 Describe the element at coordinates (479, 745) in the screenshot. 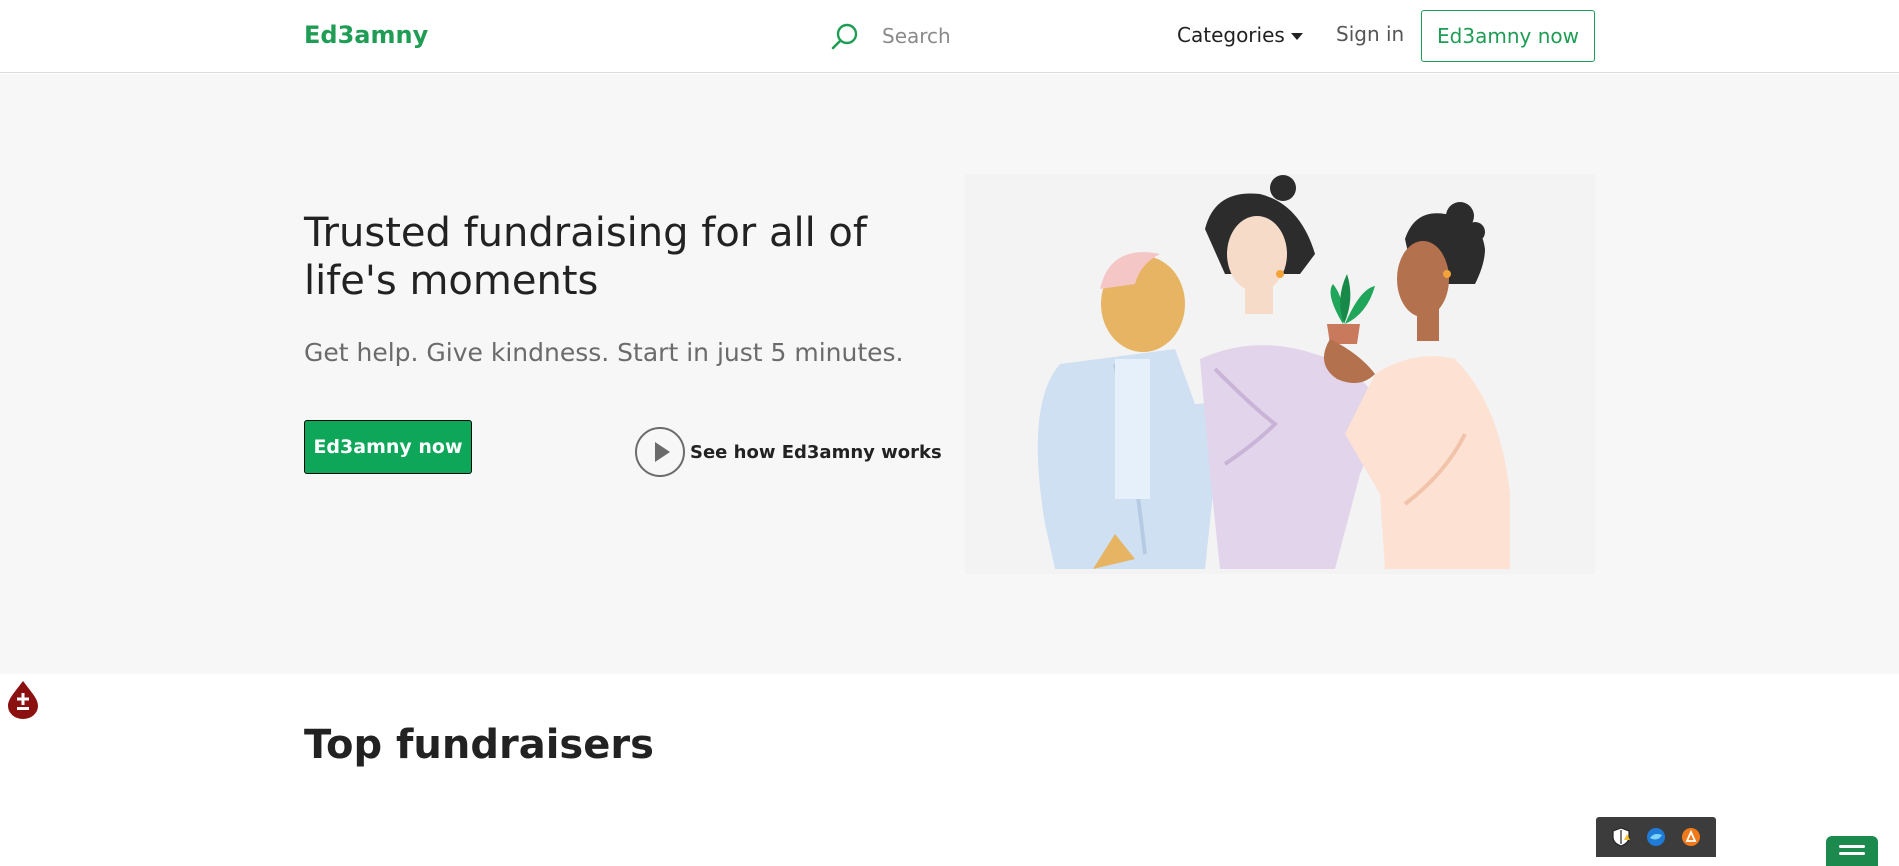

I see `top-fundraisers-title: Top fundraisers` at that location.